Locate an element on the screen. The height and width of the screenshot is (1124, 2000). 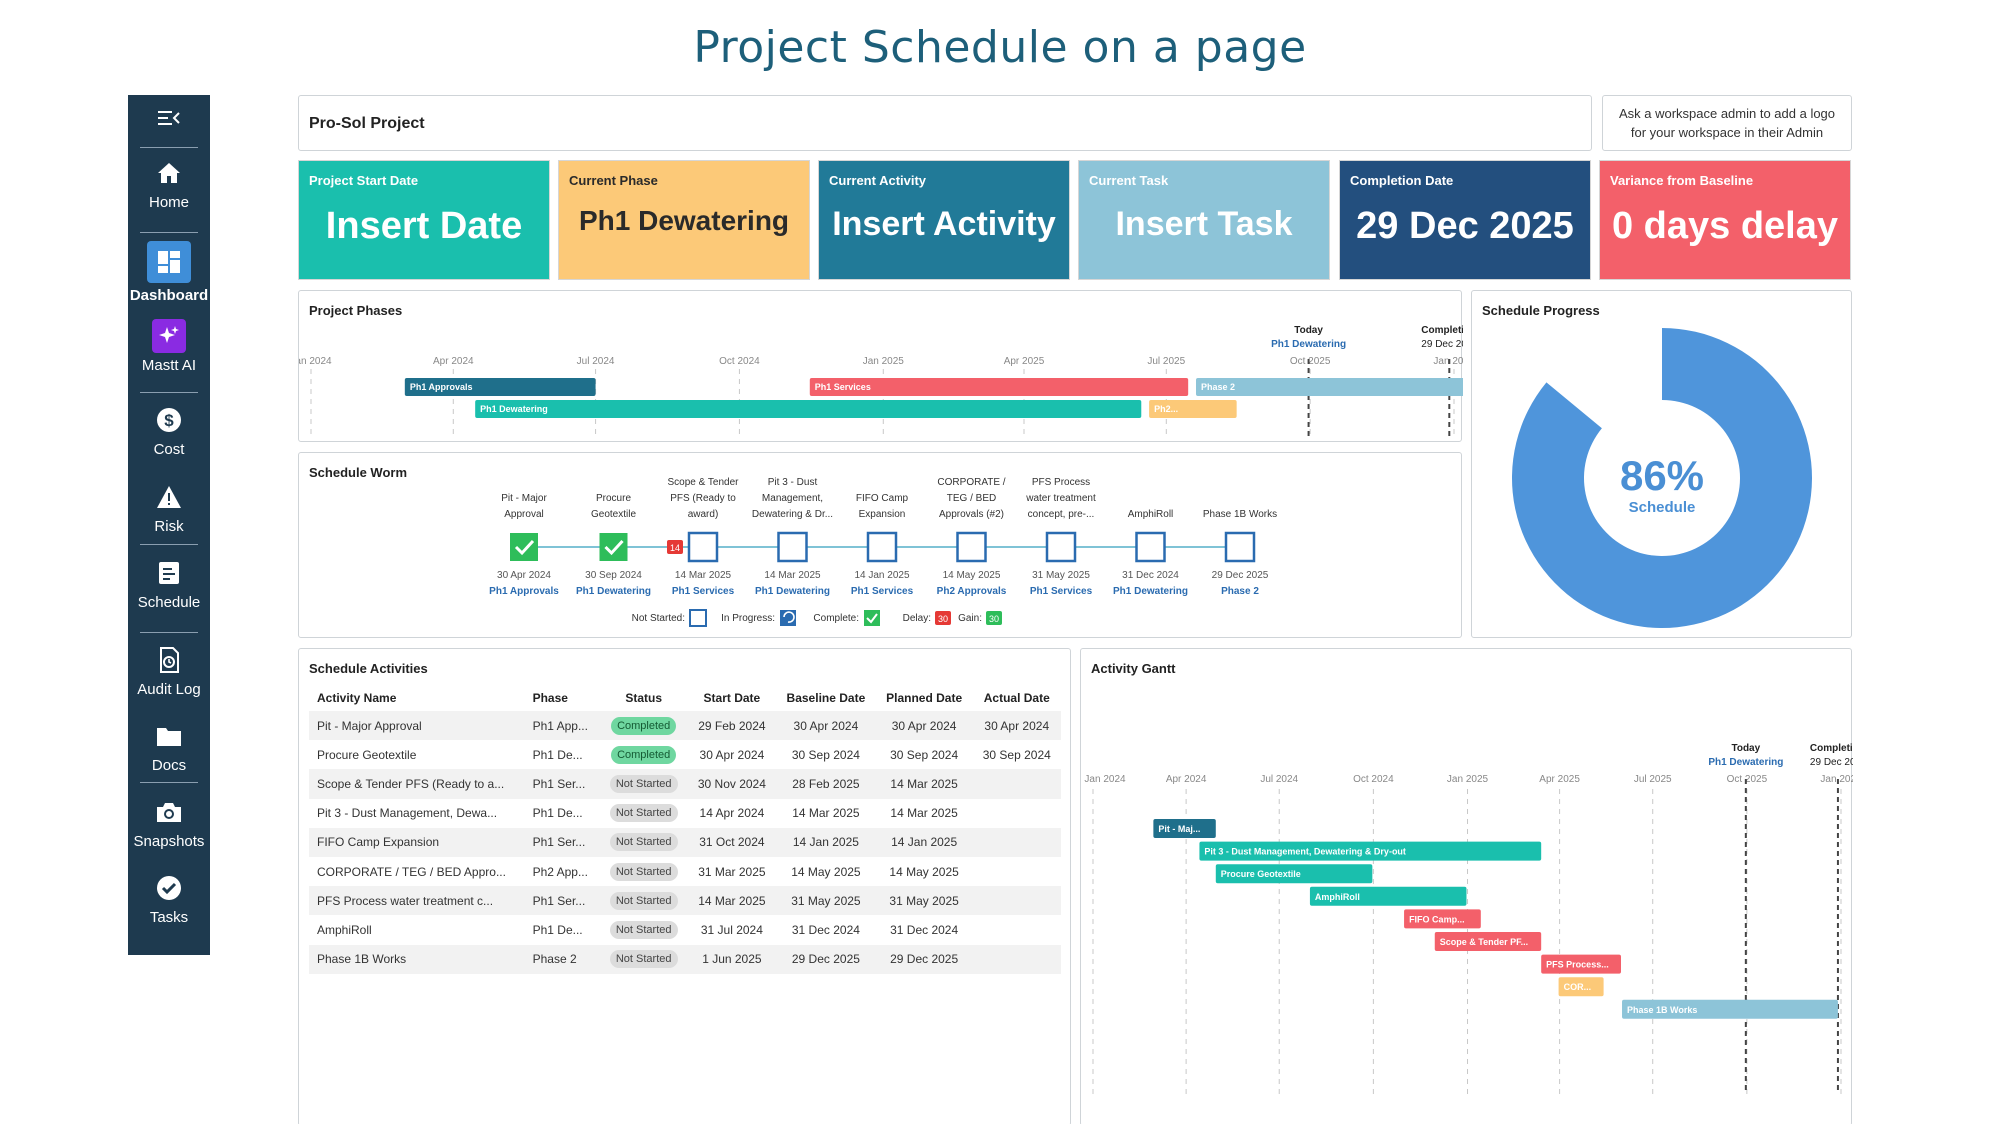
column-header: Start Date is located at coordinates (732, 698).